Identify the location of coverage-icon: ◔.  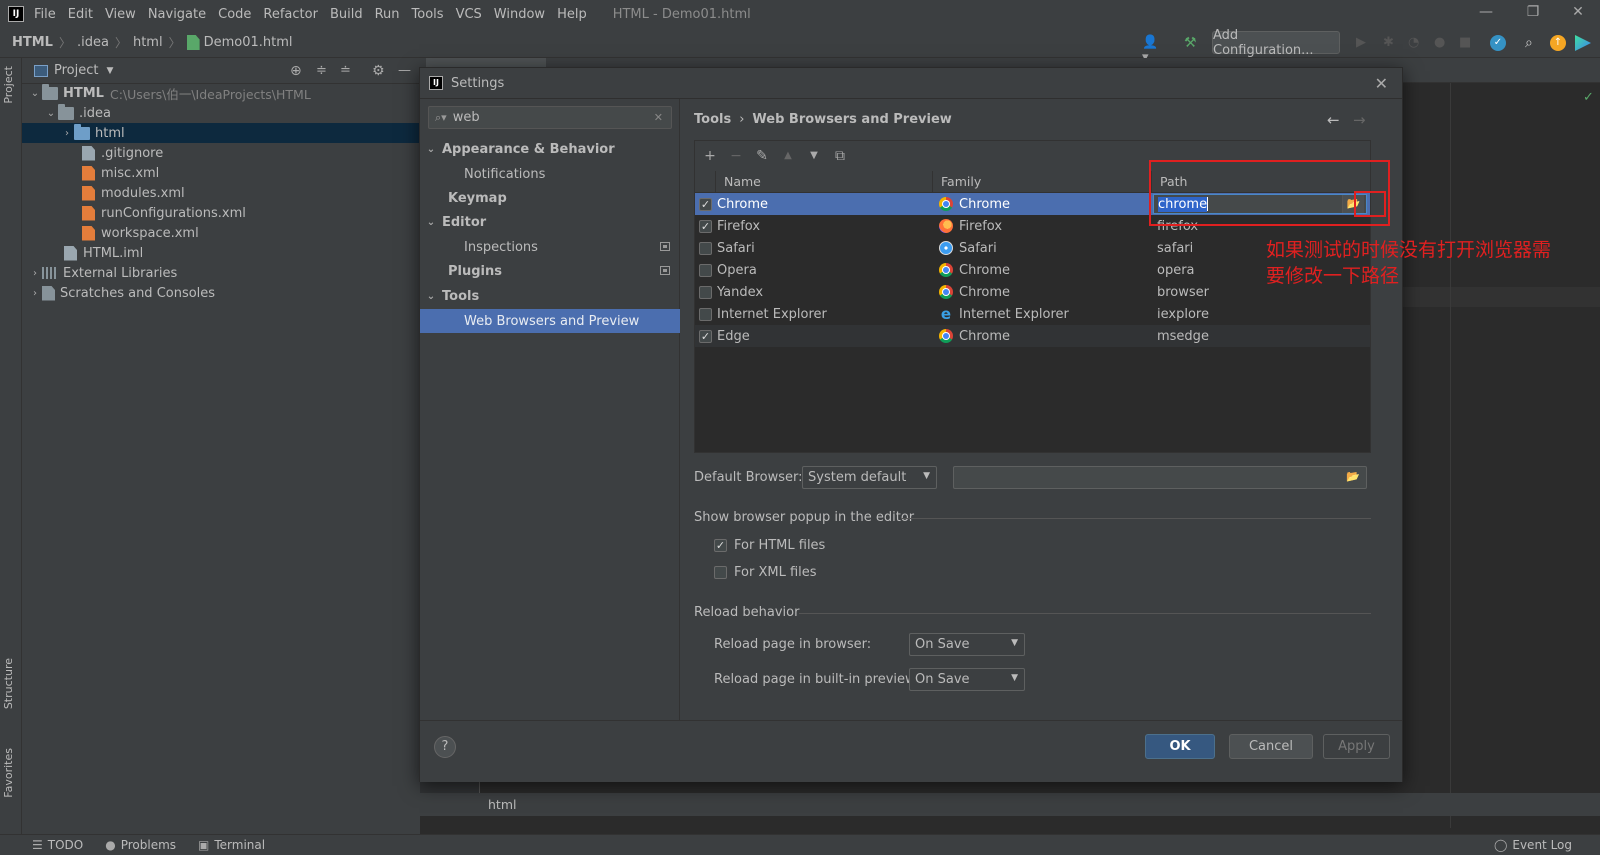
(1416, 43).